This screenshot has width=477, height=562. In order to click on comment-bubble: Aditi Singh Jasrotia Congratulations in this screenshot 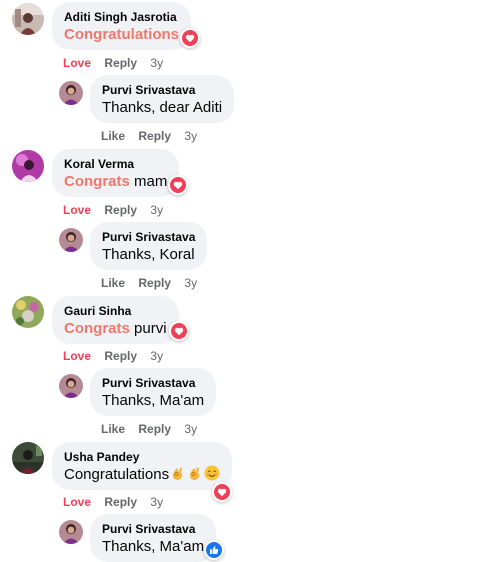, I will do `click(121, 26)`.